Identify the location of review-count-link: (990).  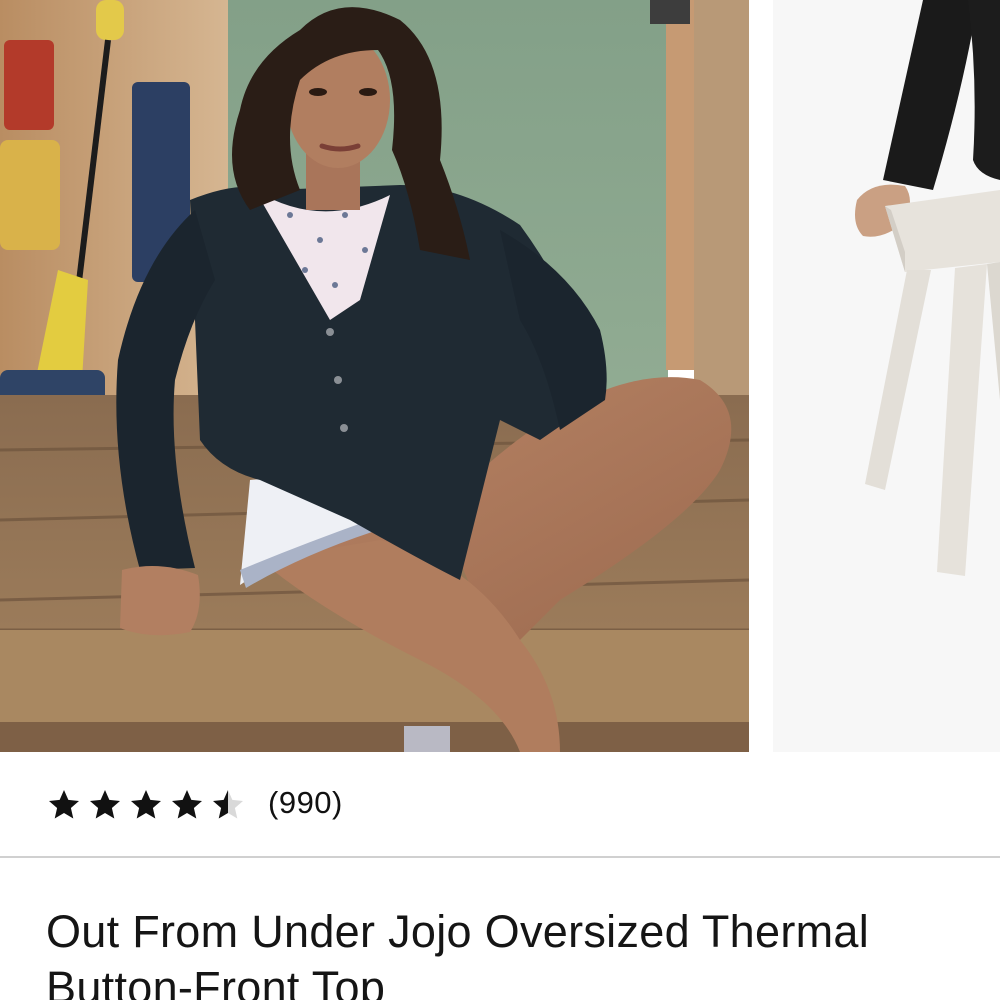
(305, 803).